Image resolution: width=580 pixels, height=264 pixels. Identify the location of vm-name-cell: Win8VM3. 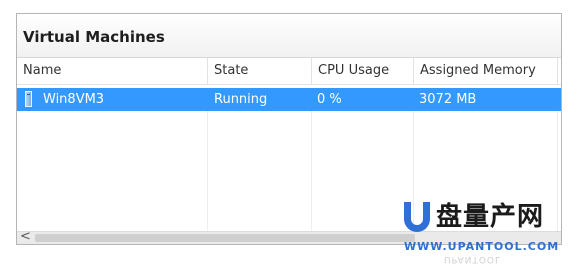
(74, 99).